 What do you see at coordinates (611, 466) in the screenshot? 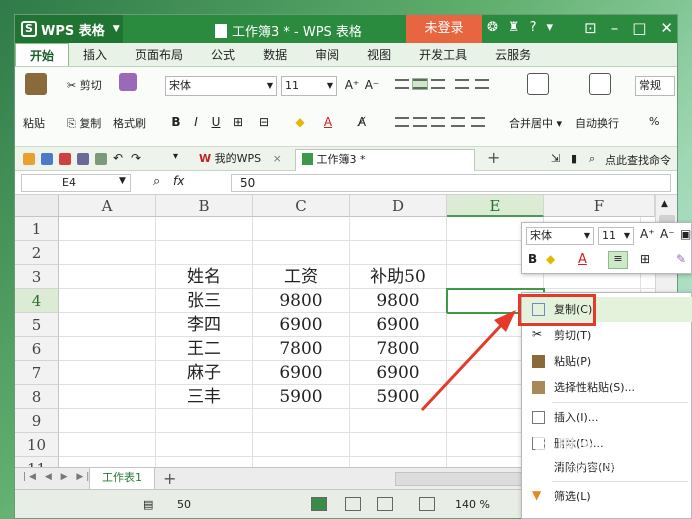
I see `watermark-url: jingyan.baidu.com` at bounding box center [611, 466].